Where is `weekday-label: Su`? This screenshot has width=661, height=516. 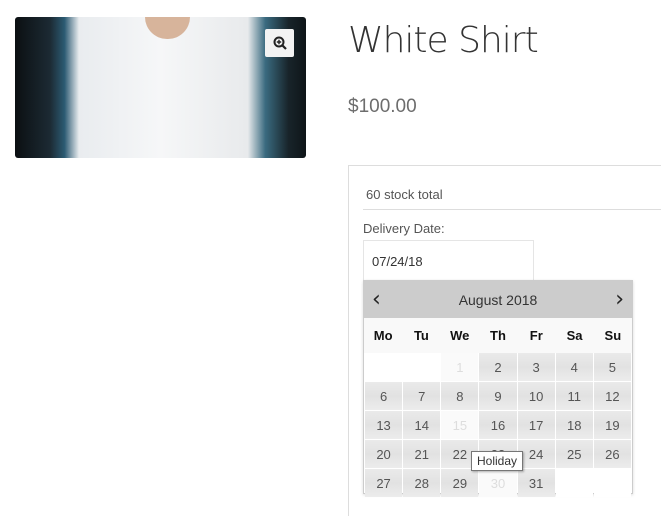
weekday-label: Su is located at coordinates (613, 335).